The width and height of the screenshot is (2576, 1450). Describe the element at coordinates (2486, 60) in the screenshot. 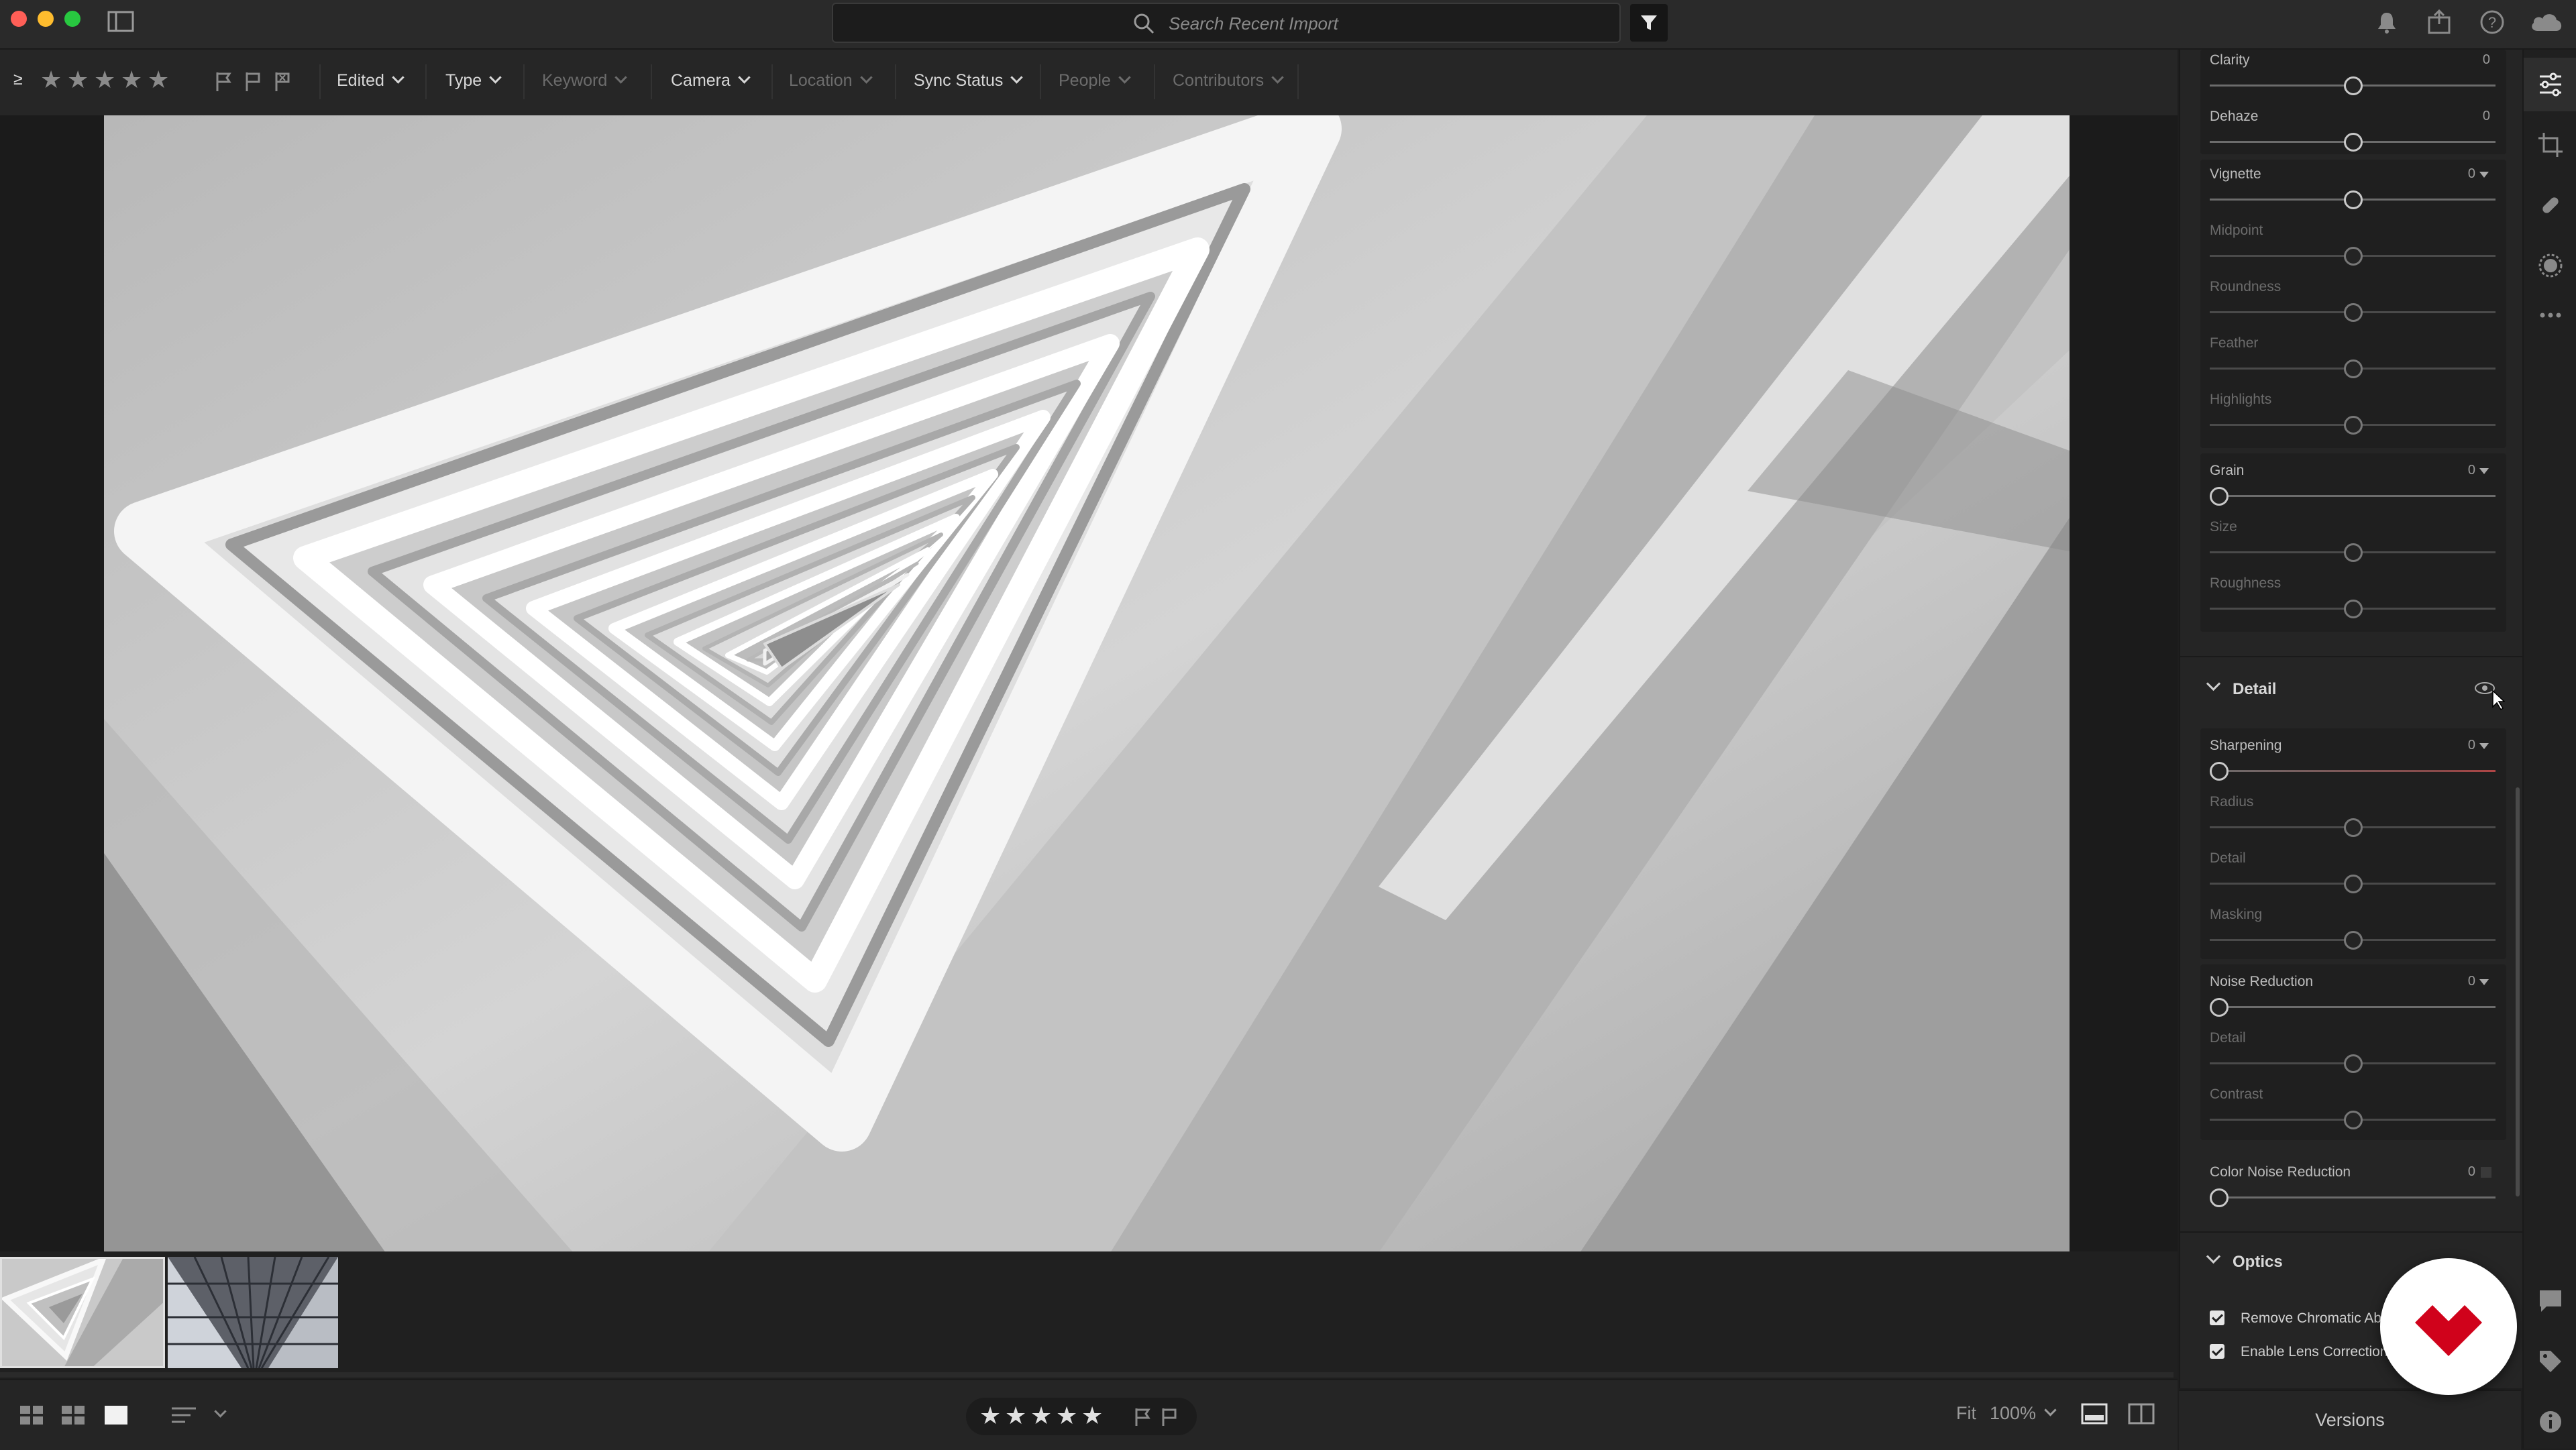

I see `clarity-value: 0` at that location.